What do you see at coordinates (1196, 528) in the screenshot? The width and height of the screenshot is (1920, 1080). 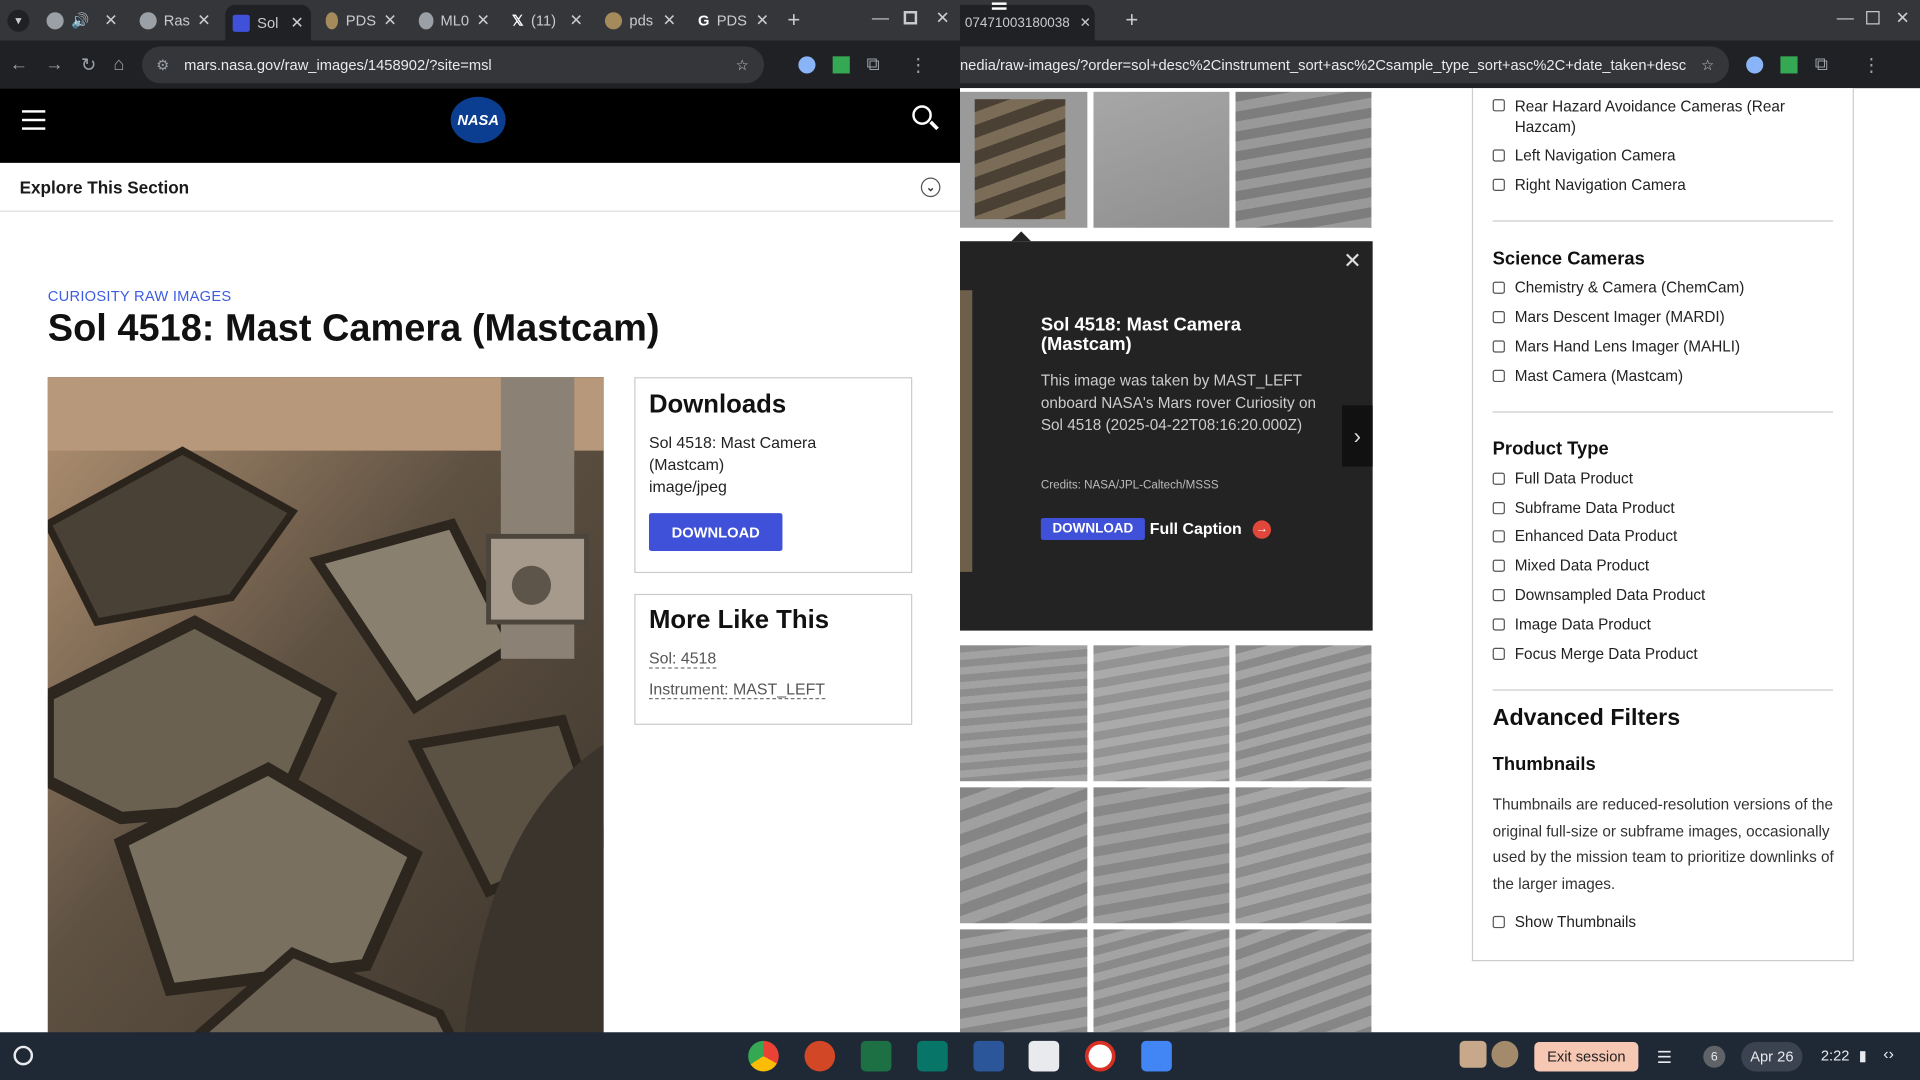 I see `full-caption-link: Full Caption` at bounding box center [1196, 528].